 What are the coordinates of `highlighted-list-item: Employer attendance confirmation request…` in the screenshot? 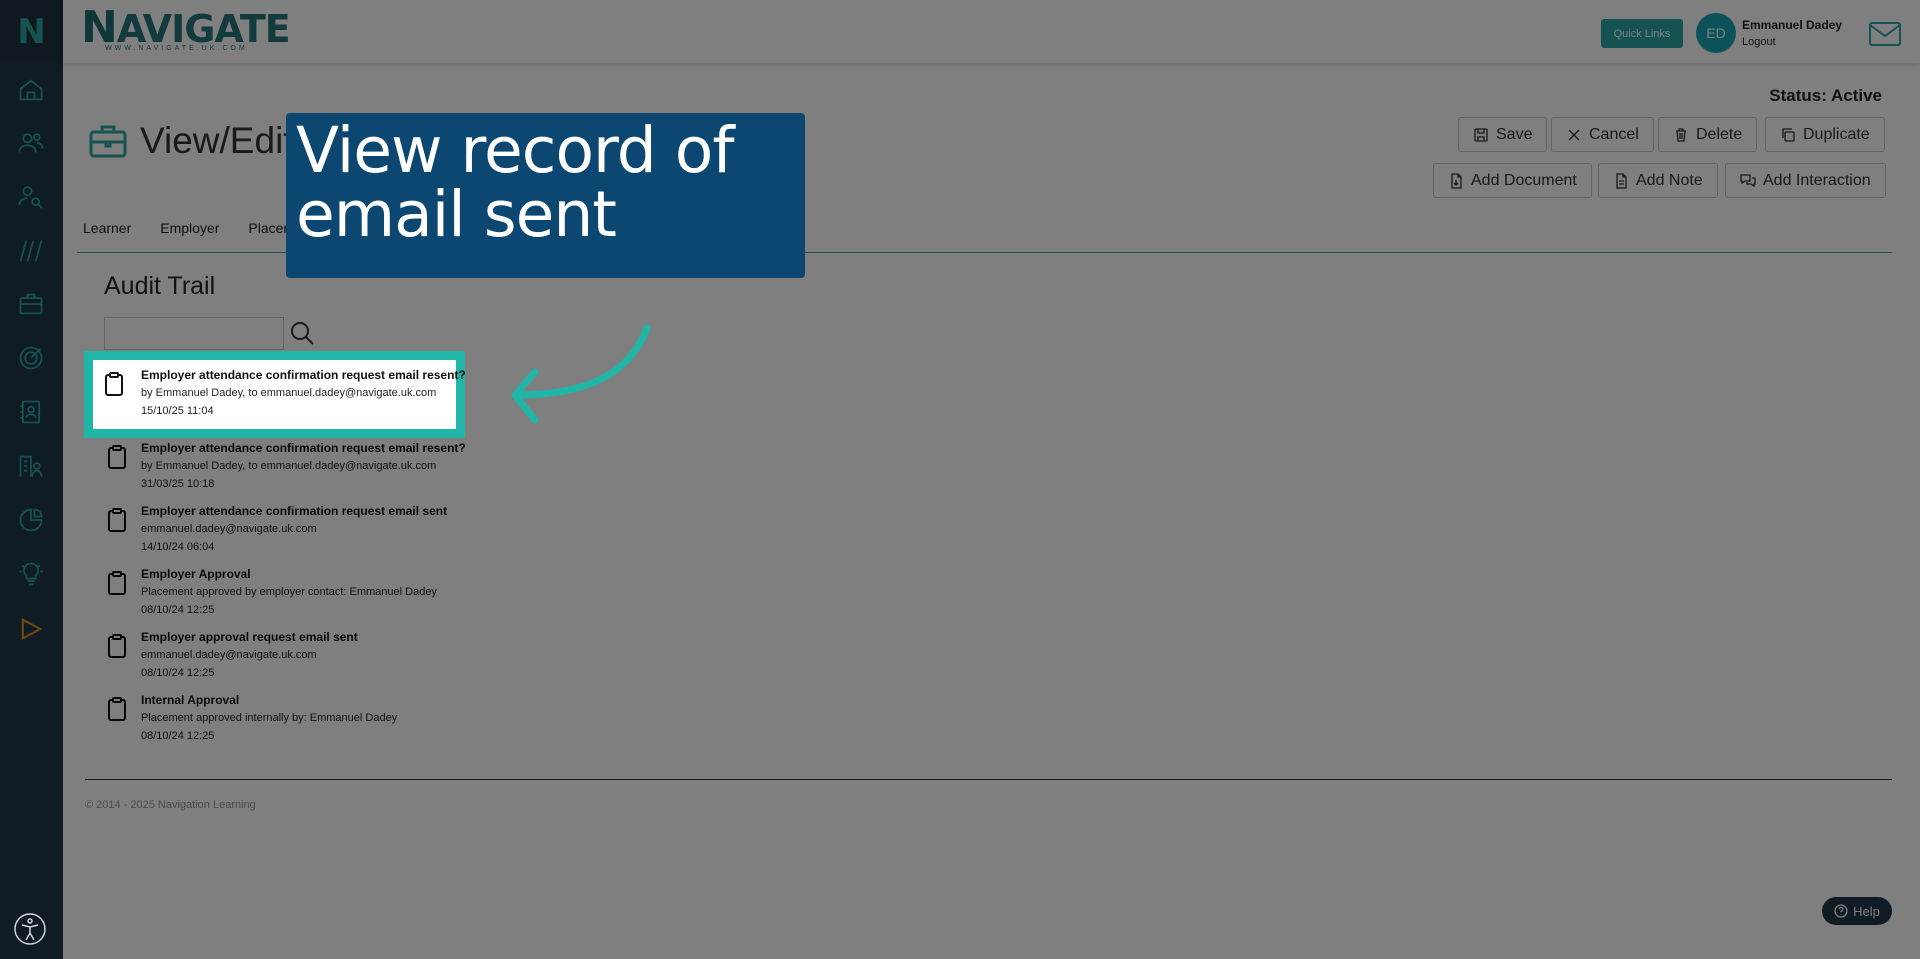 It's located at (275, 394).